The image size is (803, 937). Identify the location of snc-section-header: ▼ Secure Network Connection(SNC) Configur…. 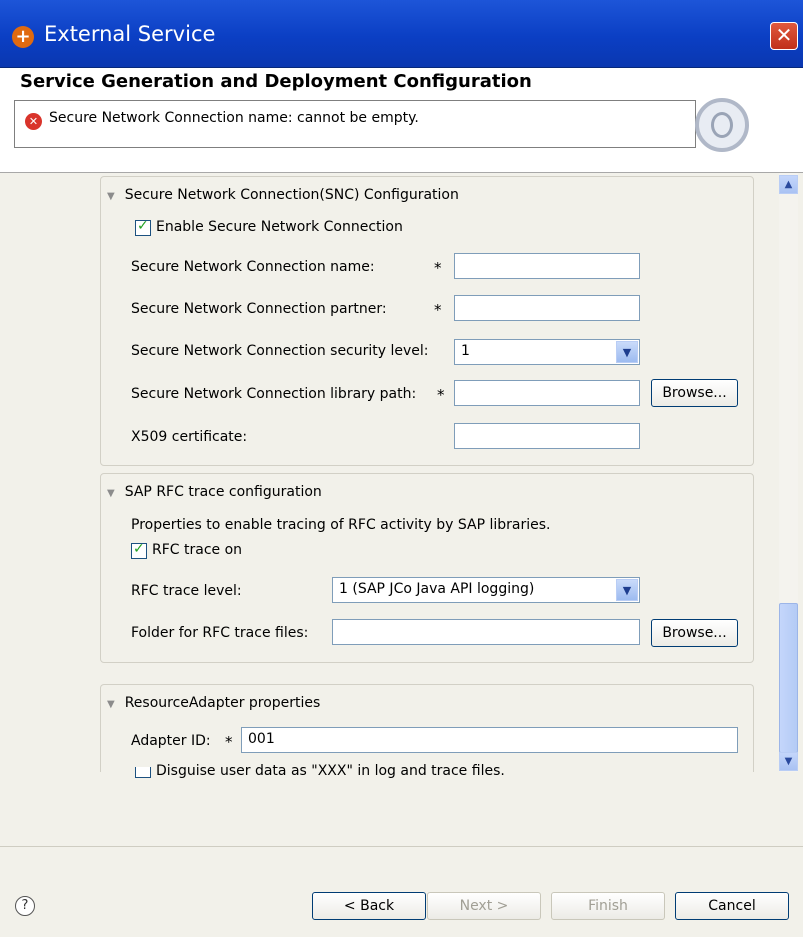
(283, 195).